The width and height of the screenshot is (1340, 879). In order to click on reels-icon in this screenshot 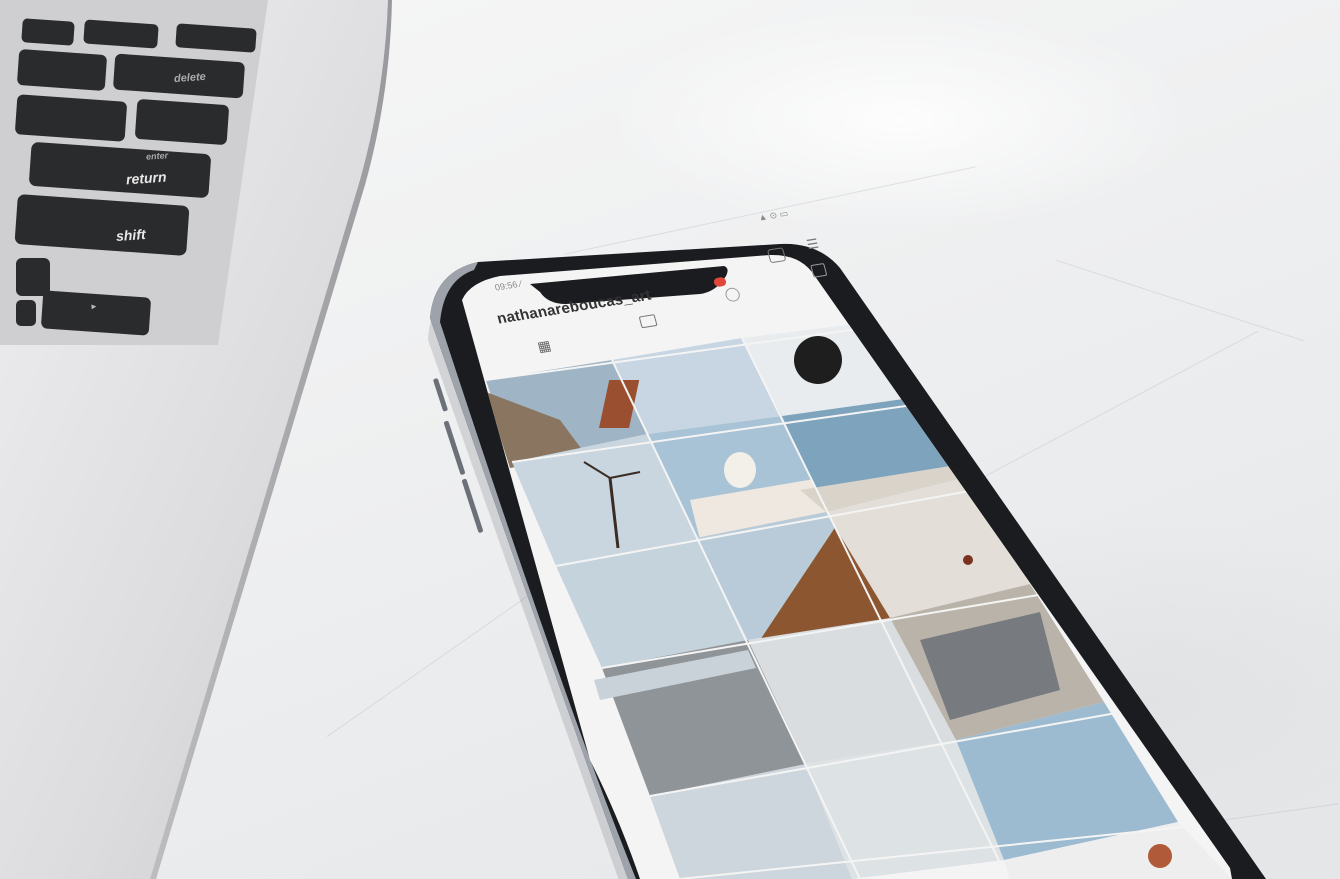, I will do `click(648, 321)`.